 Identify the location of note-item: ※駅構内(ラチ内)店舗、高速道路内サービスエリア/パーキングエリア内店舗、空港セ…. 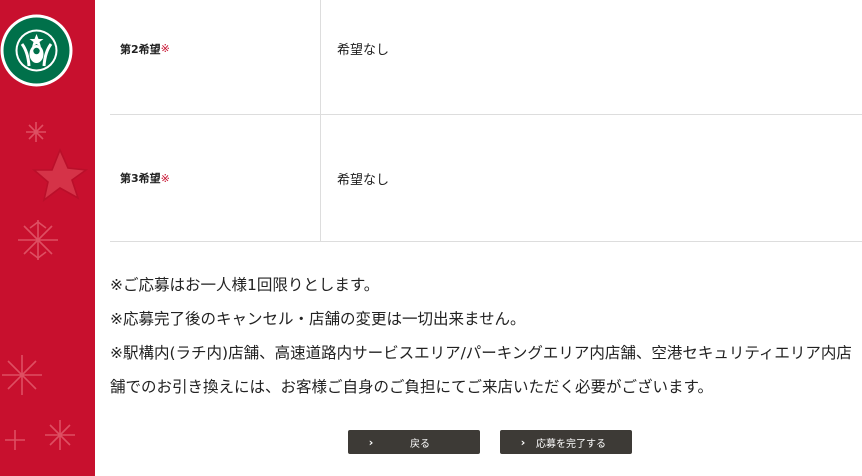
(481, 370).